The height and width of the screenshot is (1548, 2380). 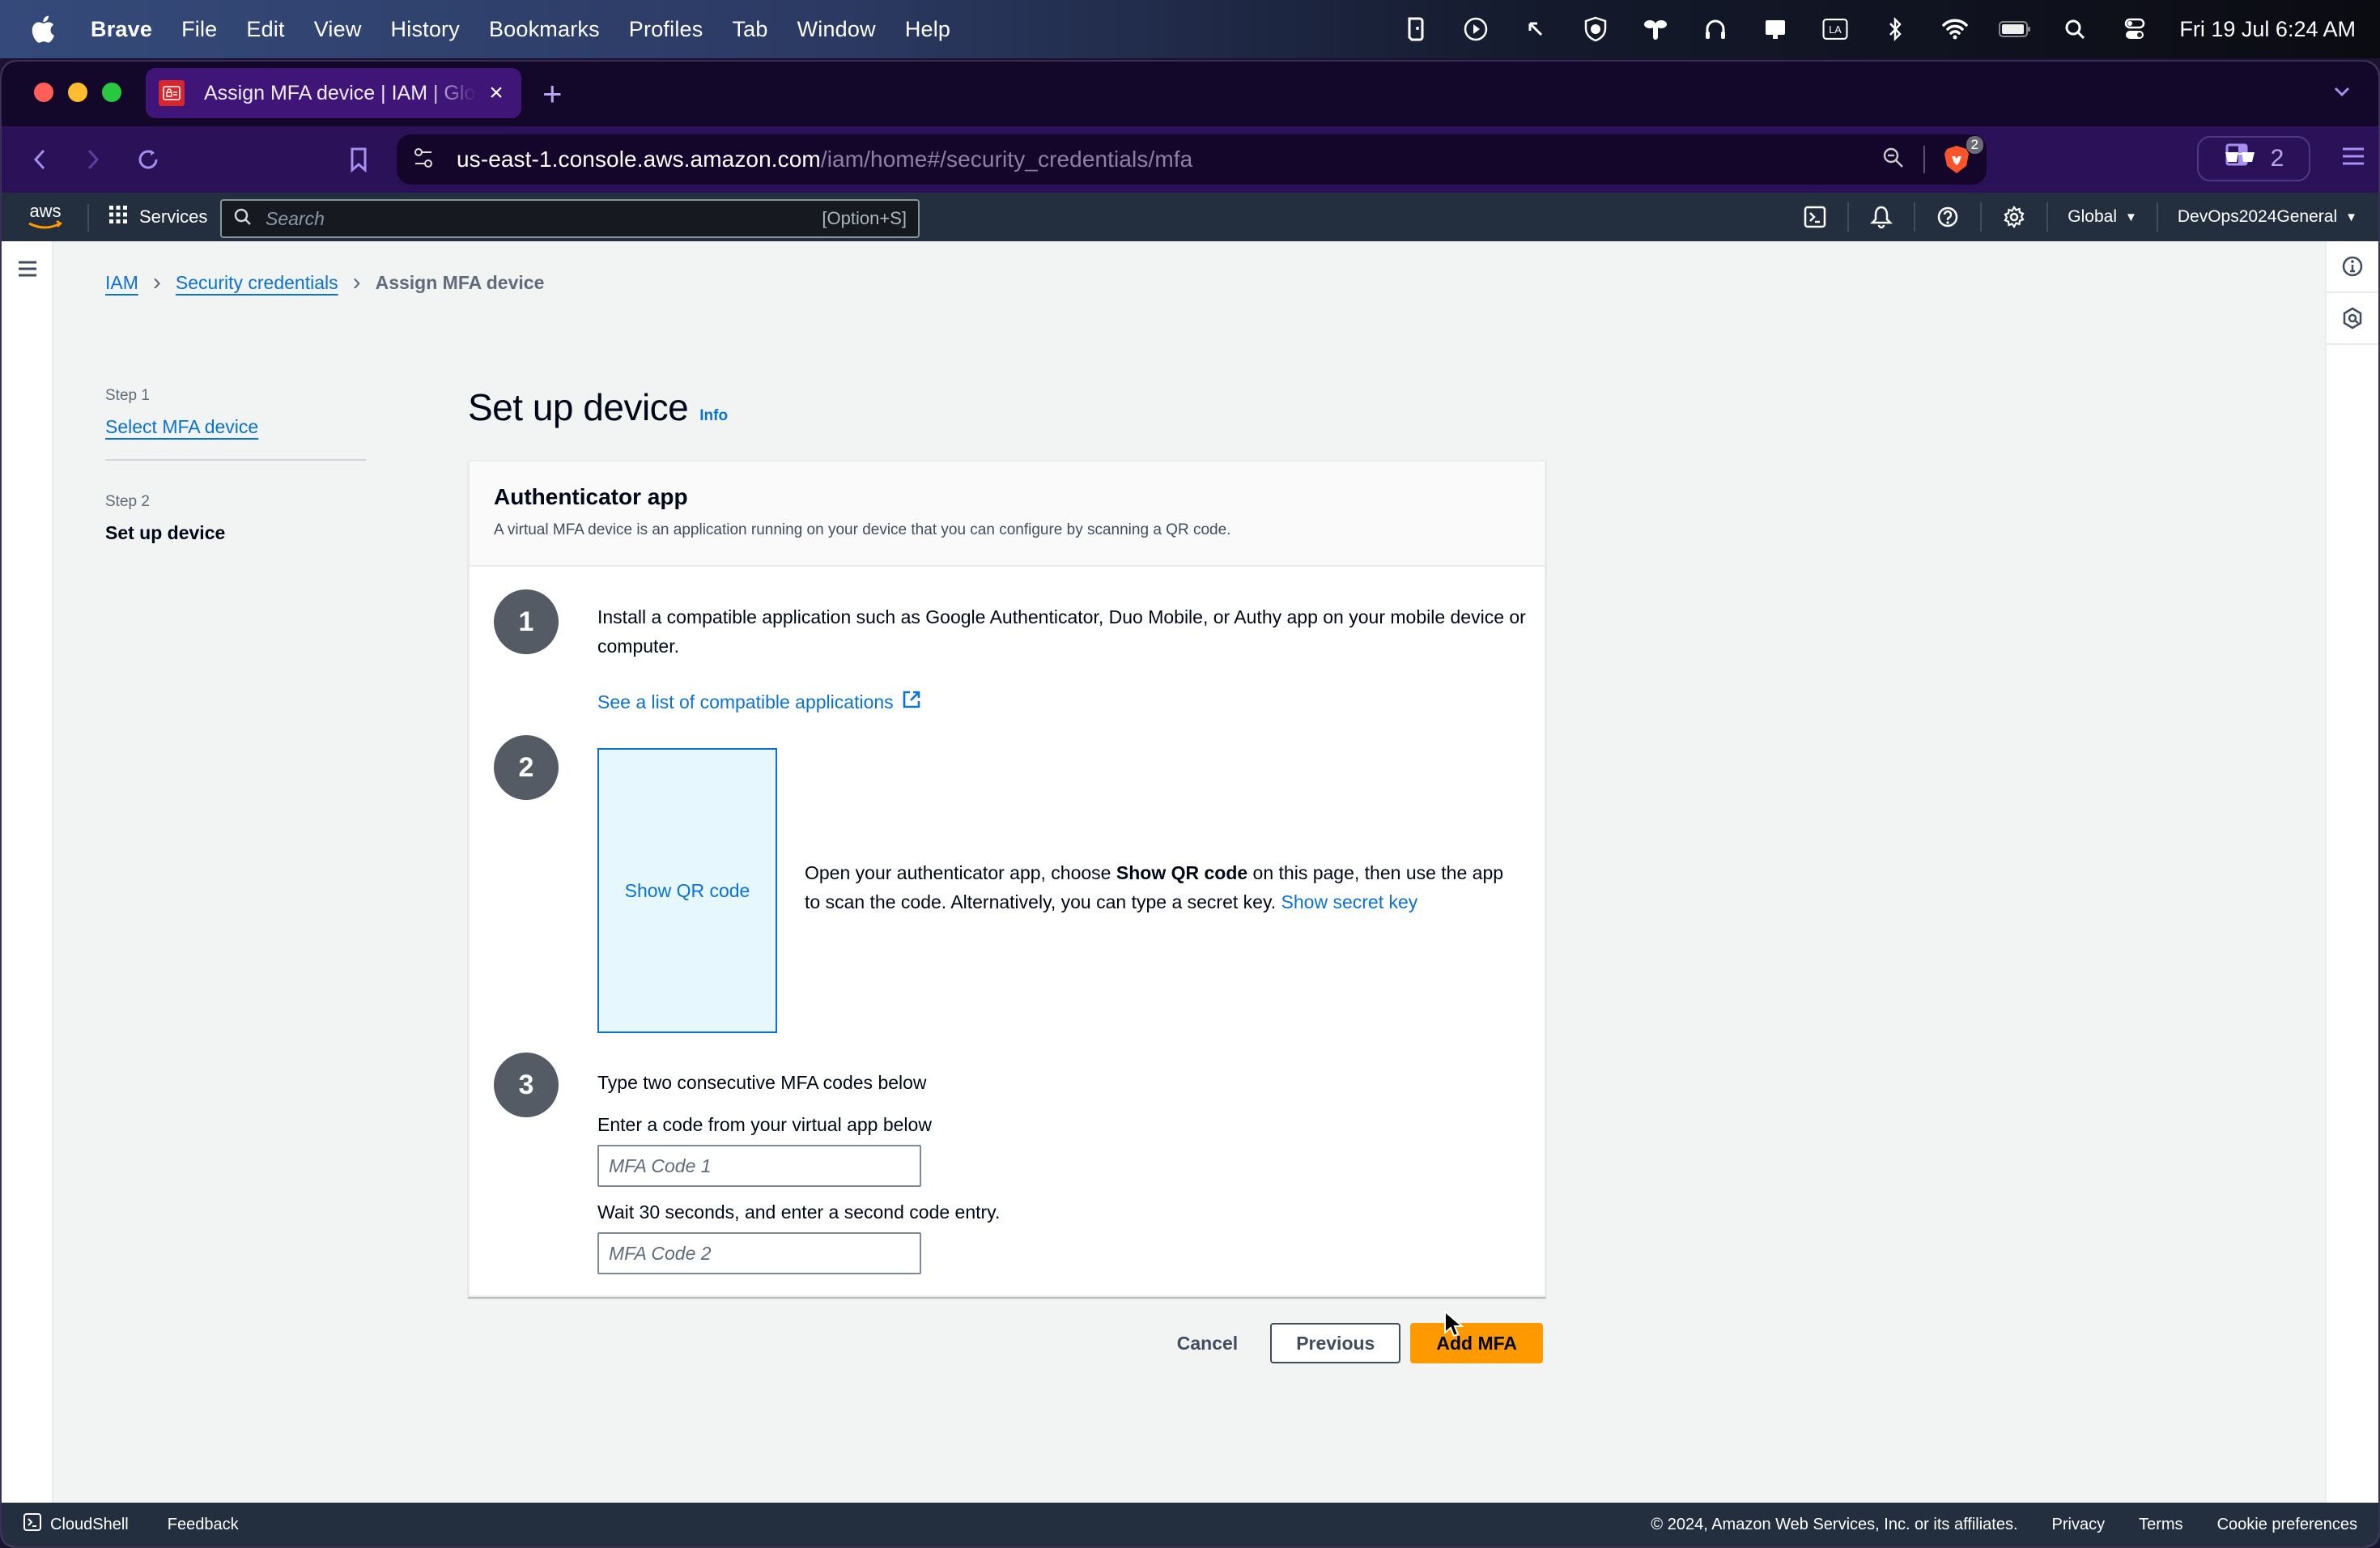 I want to click on battery-icon, so click(x=2015, y=29).